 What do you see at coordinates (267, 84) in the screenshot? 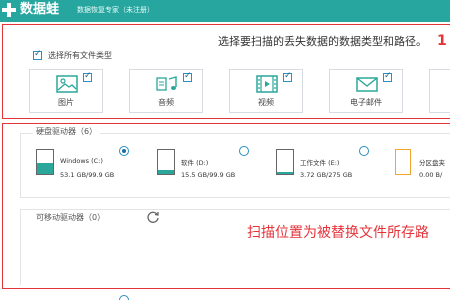
I see `film-icon` at bounding box center [267, 84].